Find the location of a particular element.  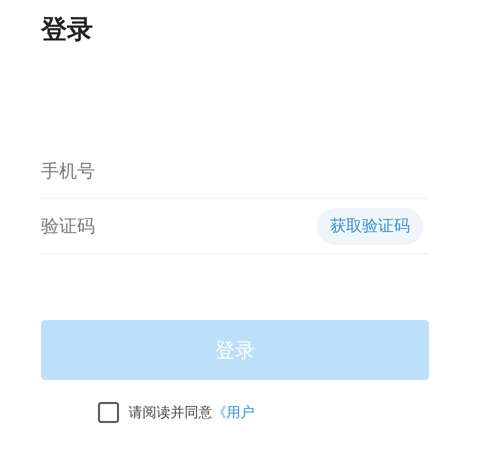

get-code-button: 获取验证码 is located at coordinates (370, 226).